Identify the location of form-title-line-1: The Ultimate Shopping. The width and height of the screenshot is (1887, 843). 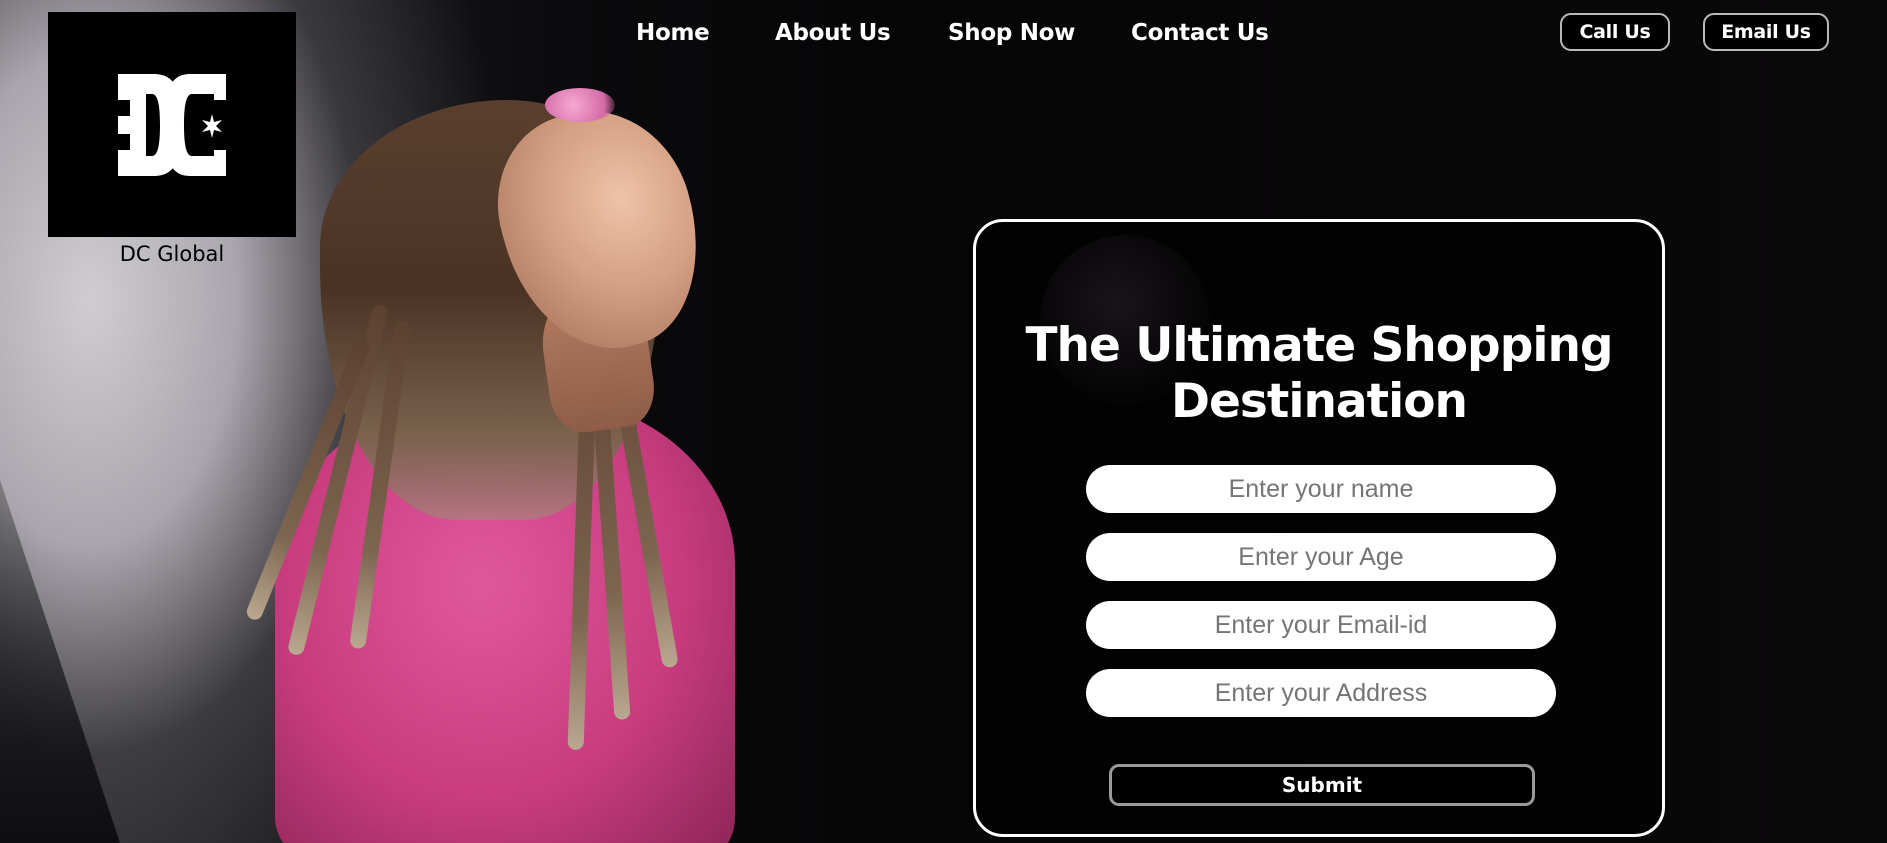
(1319, 345).